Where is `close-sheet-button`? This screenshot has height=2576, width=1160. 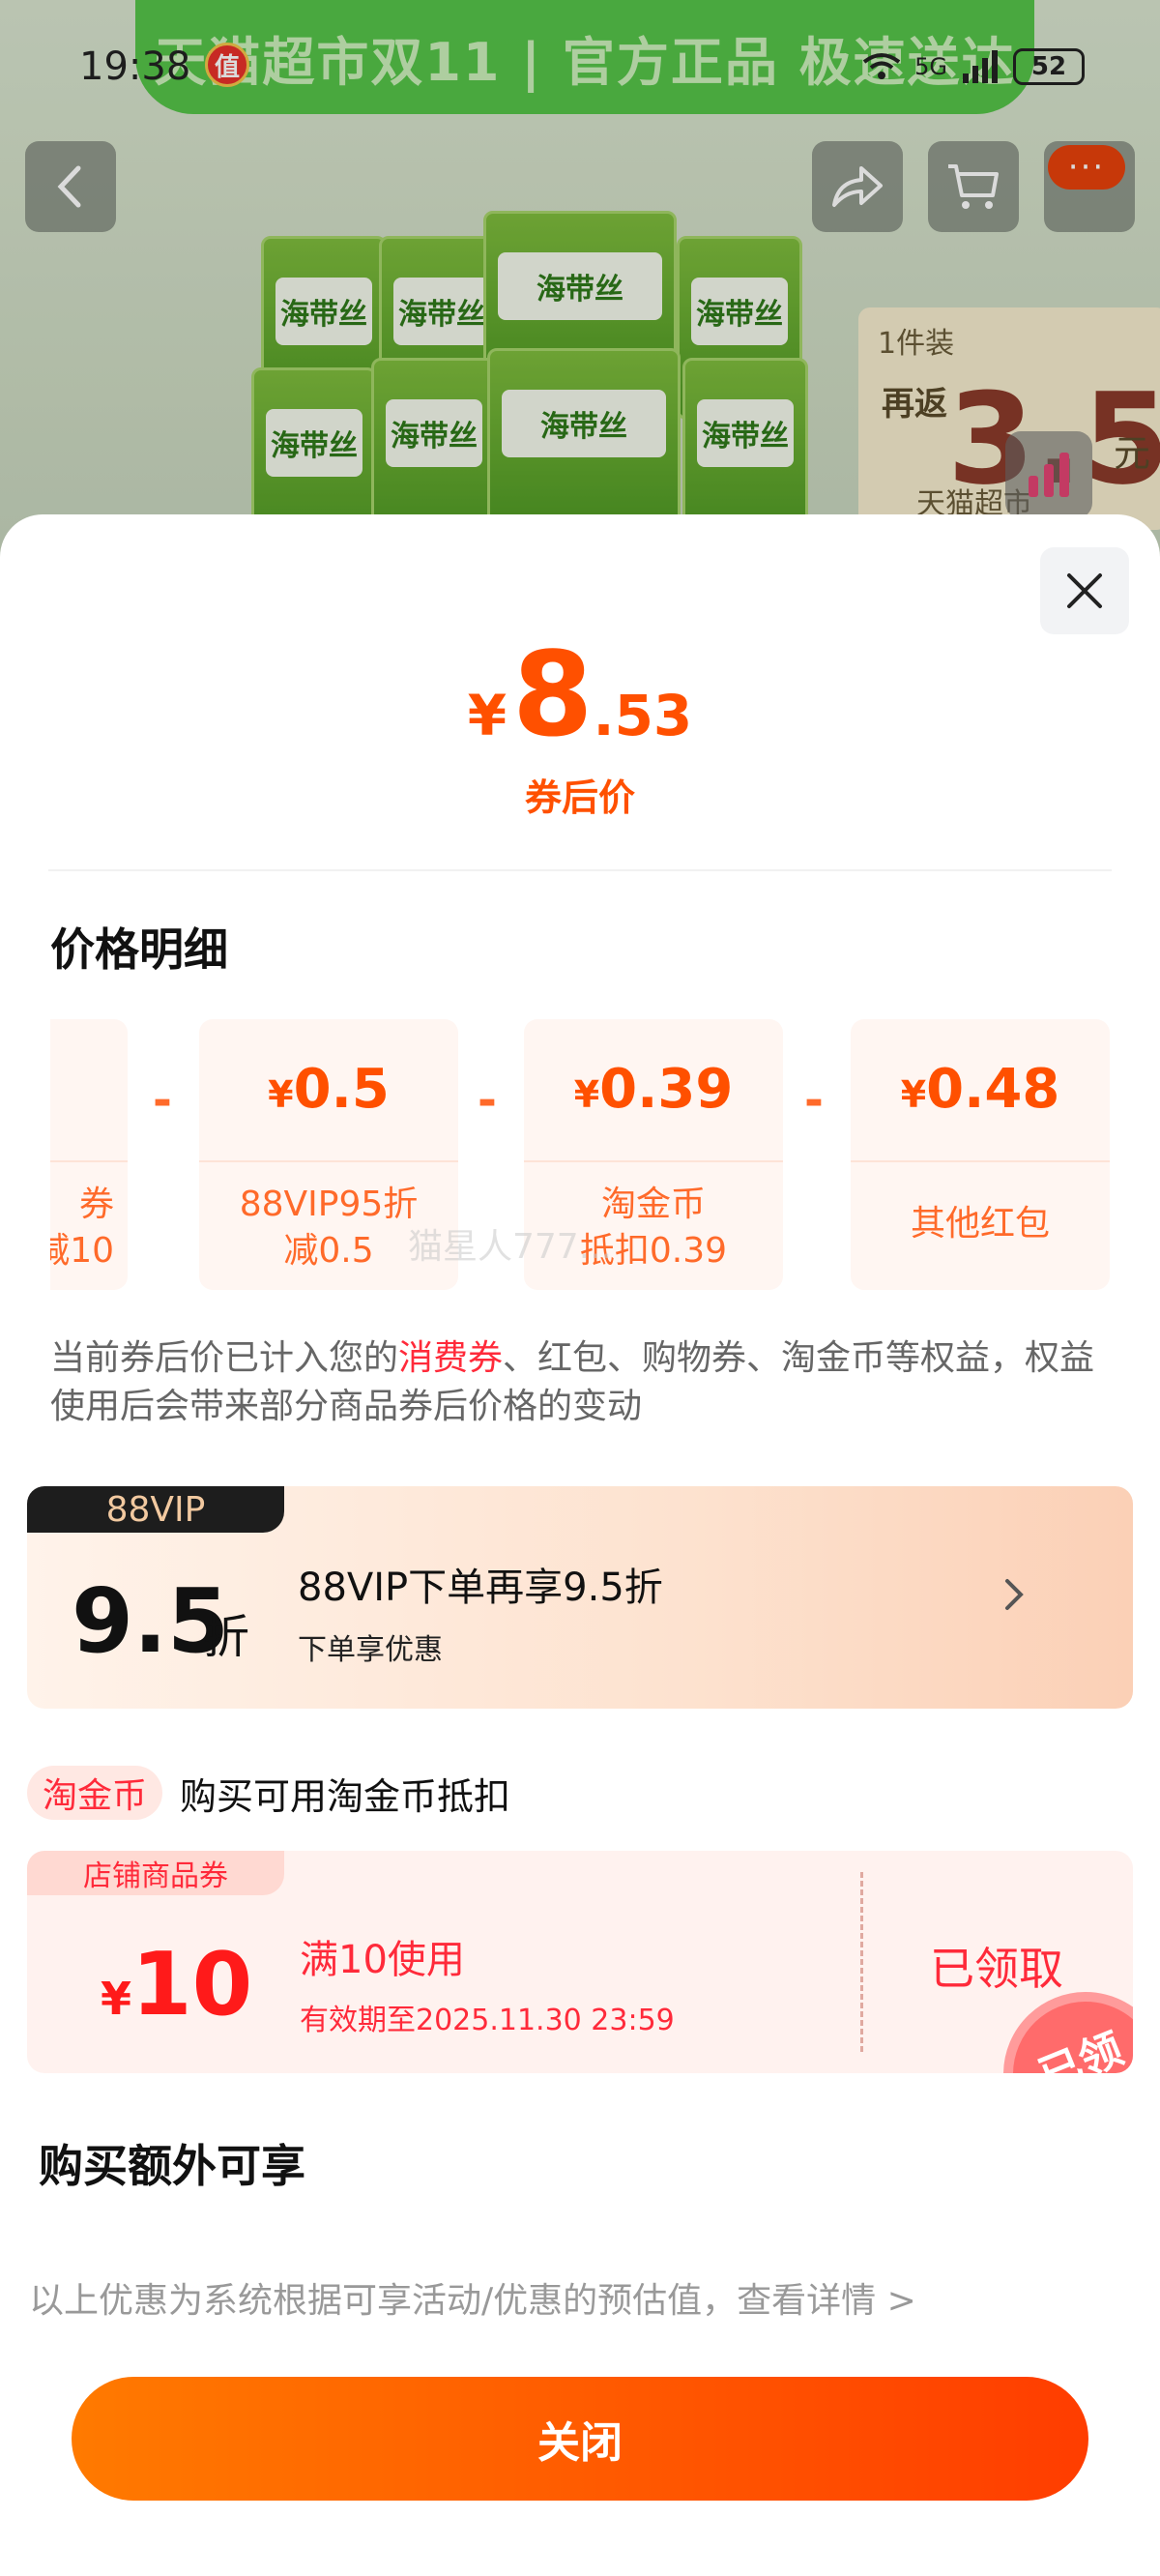
close-sheet-button is located at coordinates (1084, 590).